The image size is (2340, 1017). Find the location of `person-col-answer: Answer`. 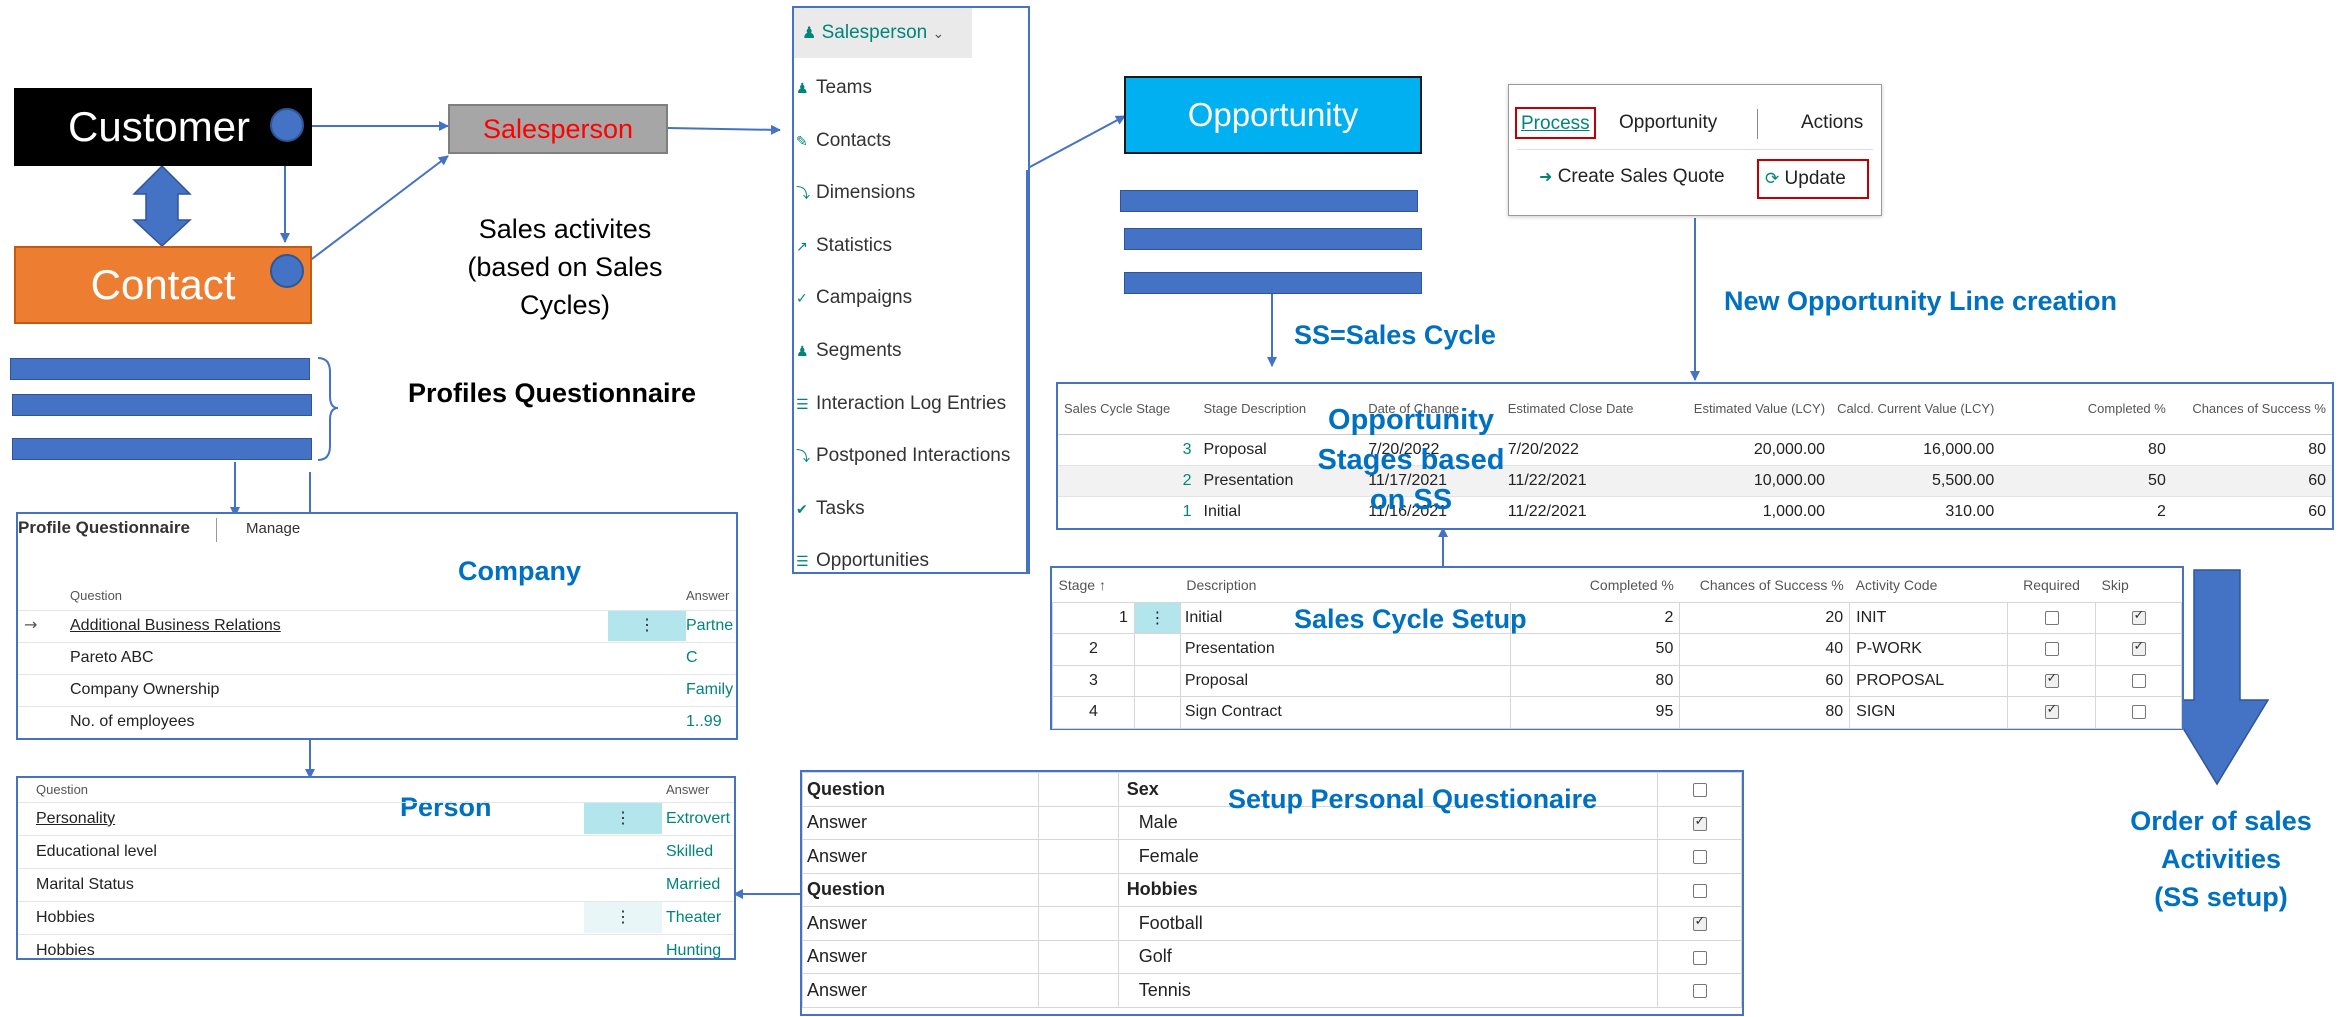

person-col-answer: Answer is located at coordinates (688, 789).